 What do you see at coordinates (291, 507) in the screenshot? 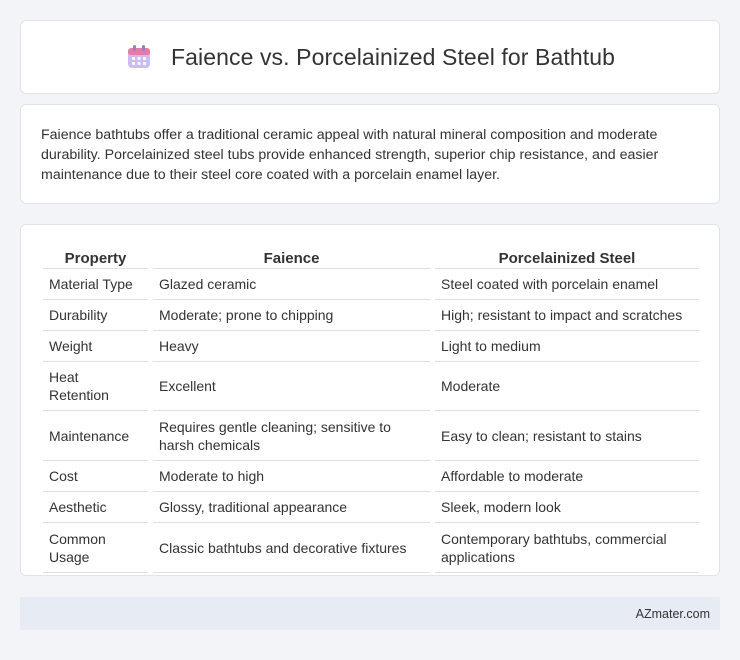
I see `cell-faience: Glossy, traditional appearance` at bounding box center [291, 507].